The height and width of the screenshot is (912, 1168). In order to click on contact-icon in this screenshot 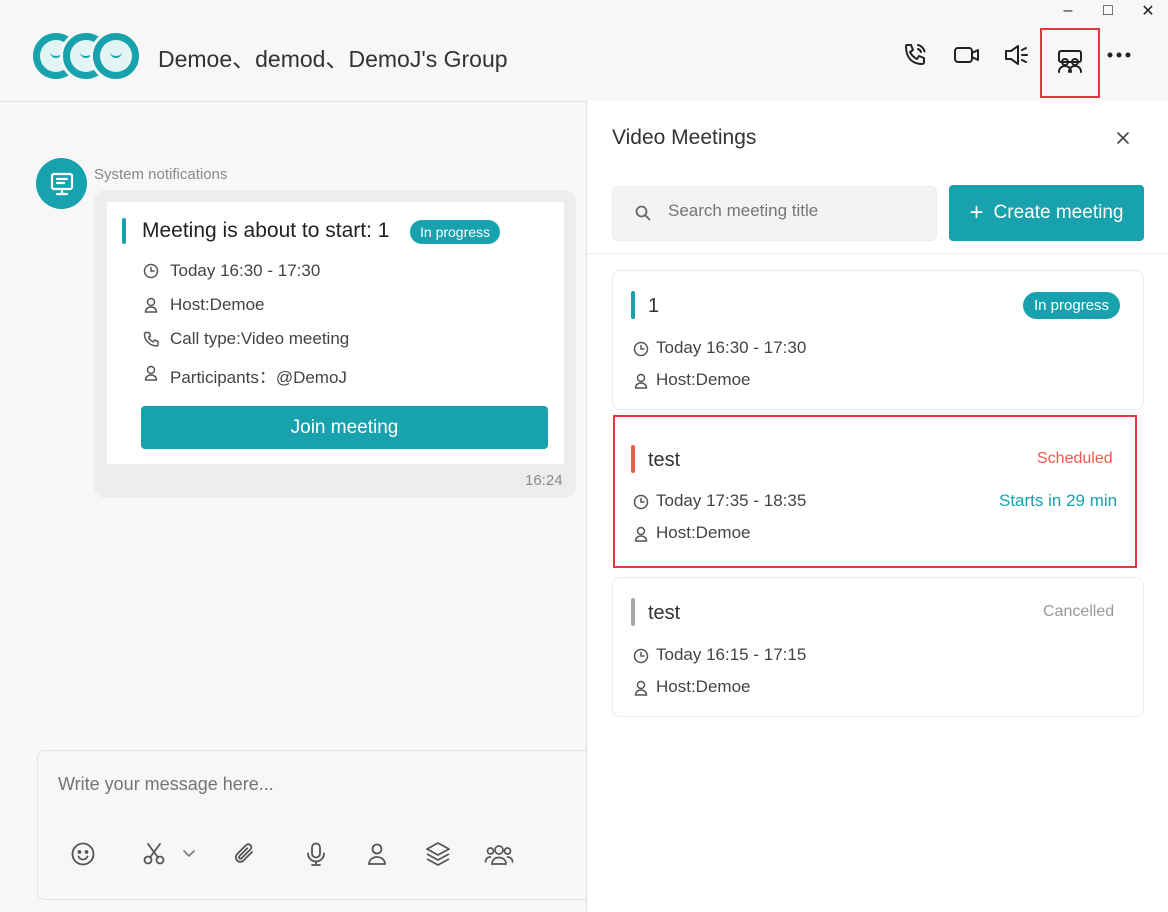, I will do `click(377, 854)`.